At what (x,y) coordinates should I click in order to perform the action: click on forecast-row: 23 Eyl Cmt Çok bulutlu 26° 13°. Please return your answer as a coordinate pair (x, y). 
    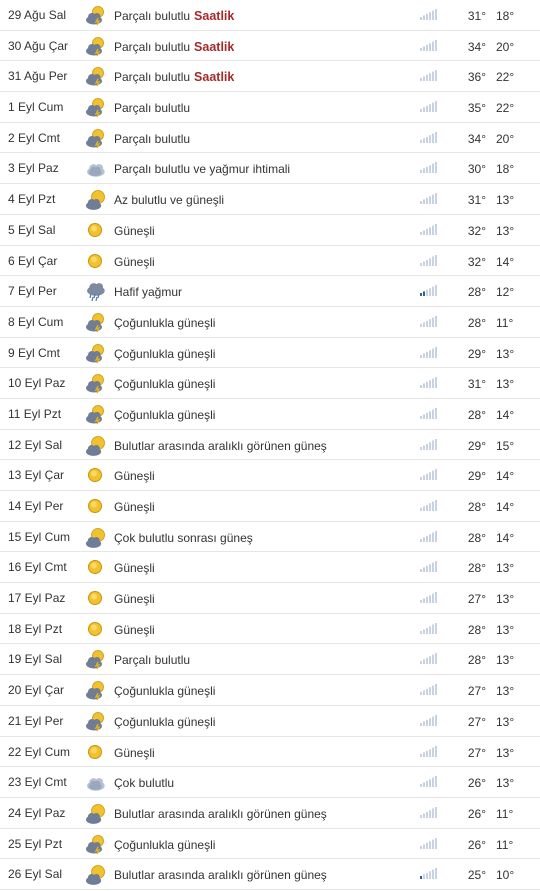
    Looking at the image, I should click on (270, 782).